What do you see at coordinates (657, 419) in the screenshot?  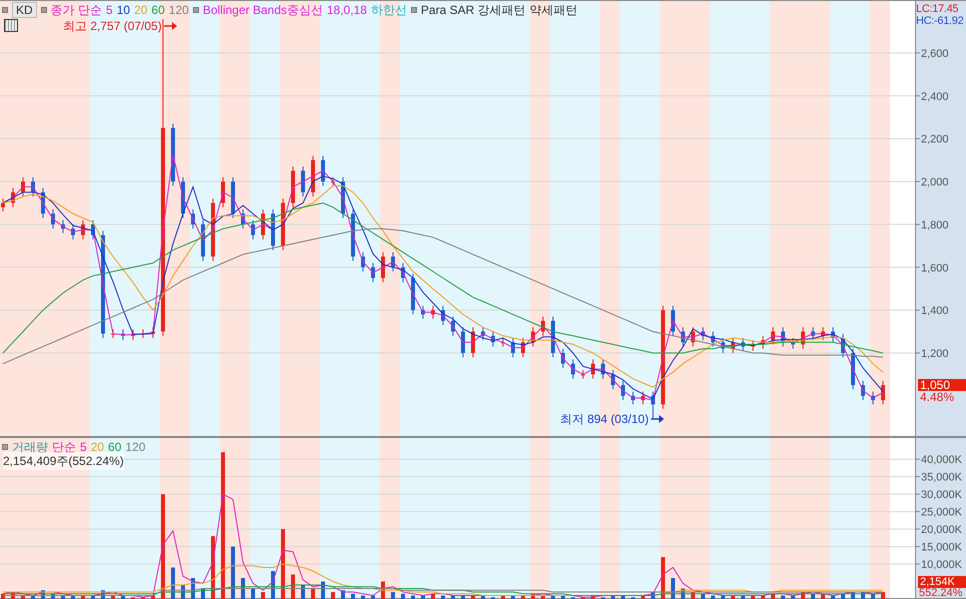 I see `arrow-icon` at bounding box center [657, 419].